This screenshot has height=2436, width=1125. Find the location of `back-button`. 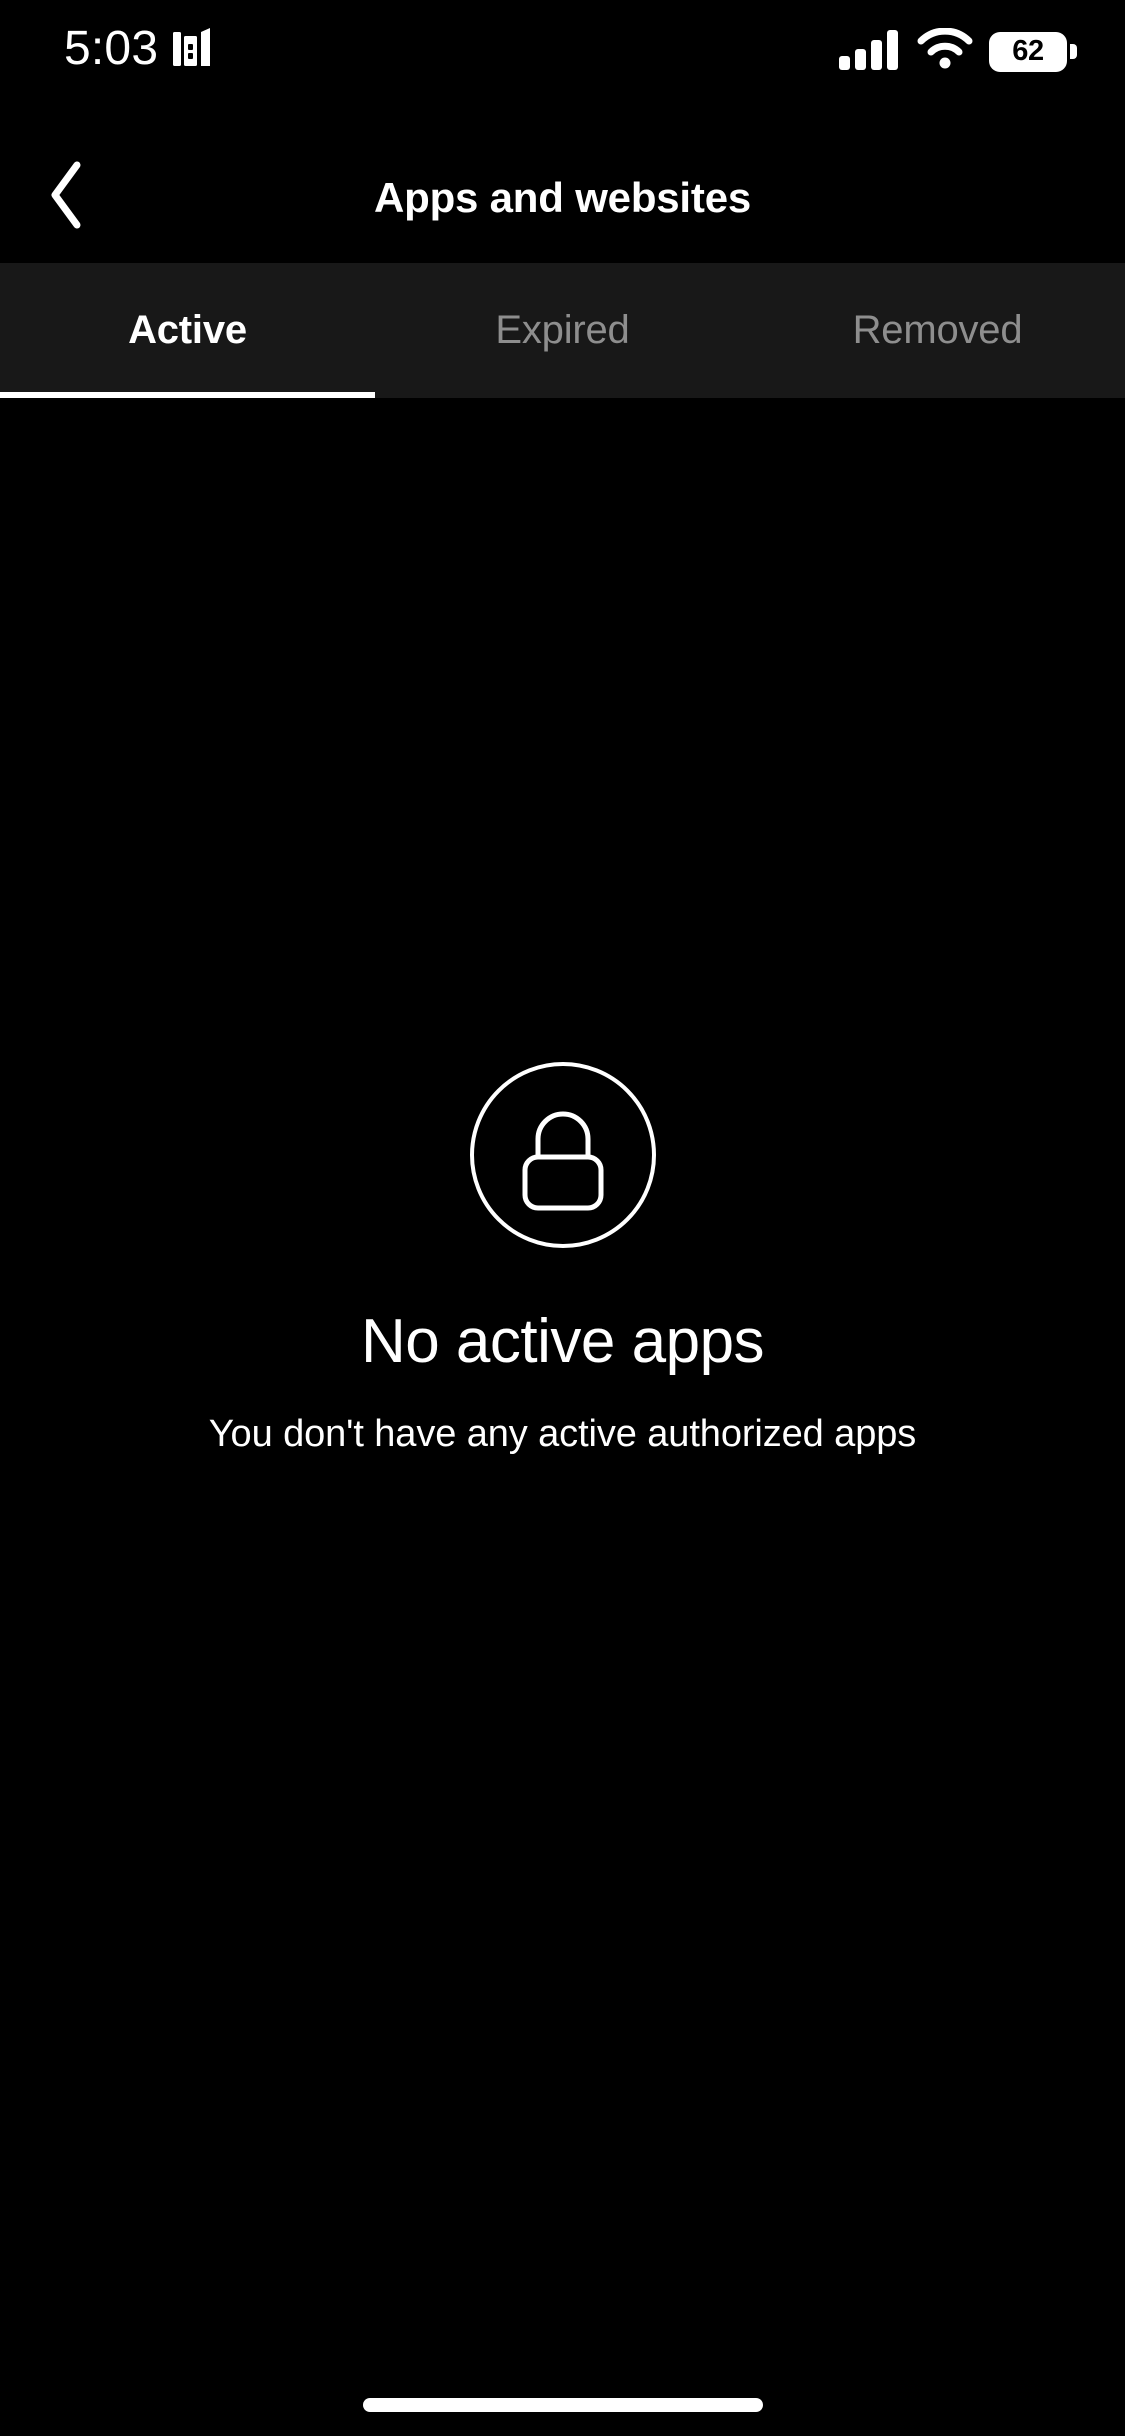

back-button is located at coordinates (67, 197).